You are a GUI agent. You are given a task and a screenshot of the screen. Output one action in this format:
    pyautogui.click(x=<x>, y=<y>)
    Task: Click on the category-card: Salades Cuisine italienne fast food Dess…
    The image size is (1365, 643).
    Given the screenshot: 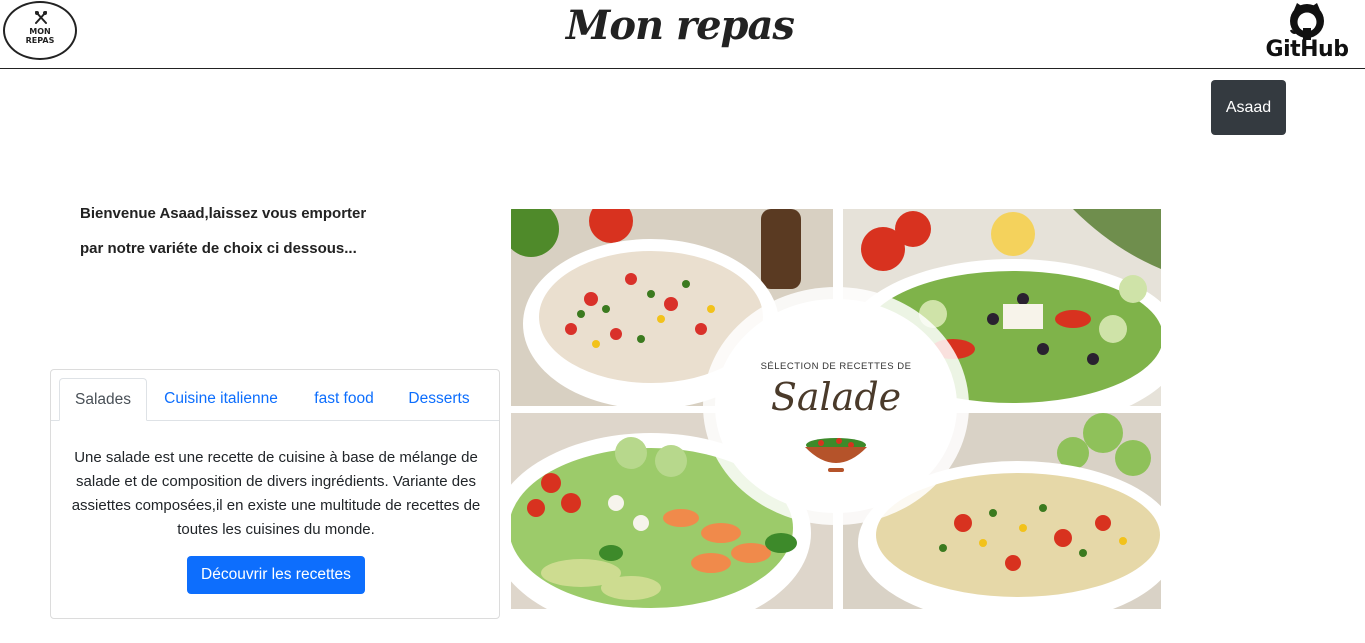 What is the action you would take?
    pyautogui.click(x=275, y=494)
    